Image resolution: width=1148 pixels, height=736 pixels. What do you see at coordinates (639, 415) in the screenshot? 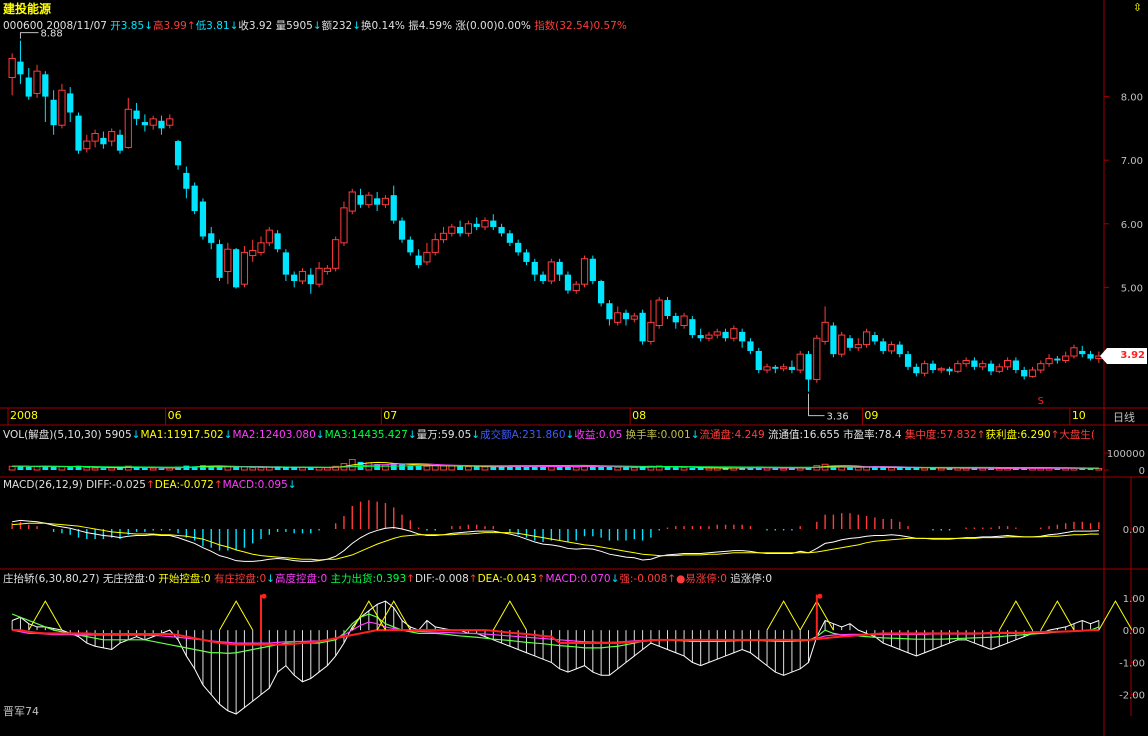
I see `month-label: 08` at bounding box center [639, 415].